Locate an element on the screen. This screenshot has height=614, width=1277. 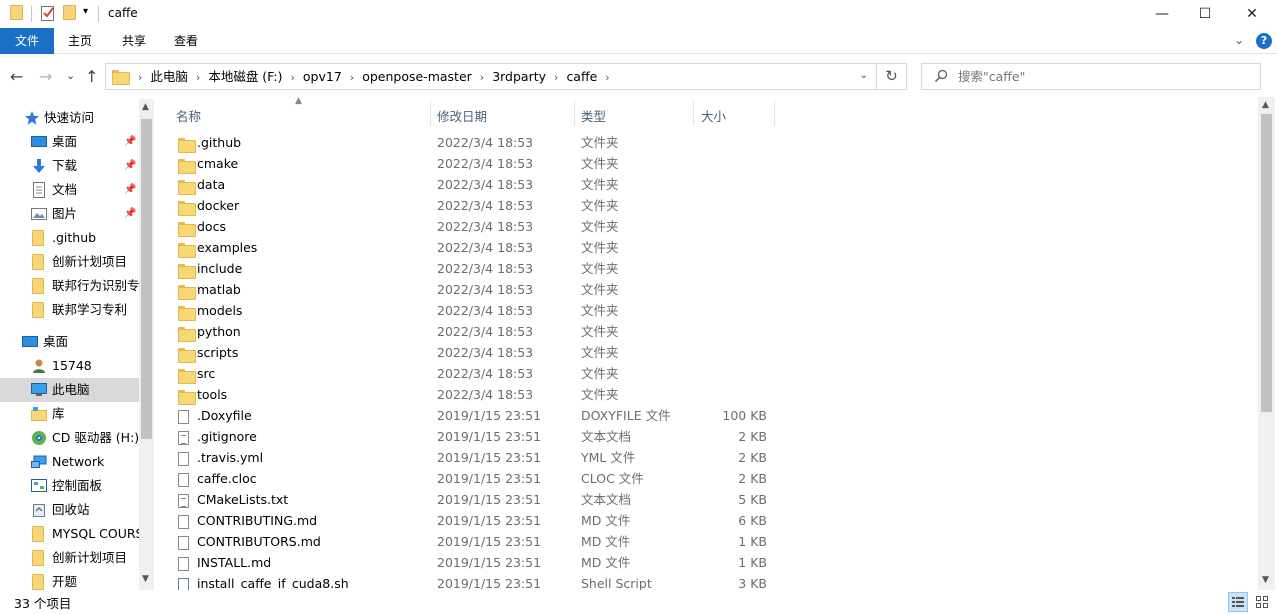
column-name: 名称 is located at coordinates (188, 115).